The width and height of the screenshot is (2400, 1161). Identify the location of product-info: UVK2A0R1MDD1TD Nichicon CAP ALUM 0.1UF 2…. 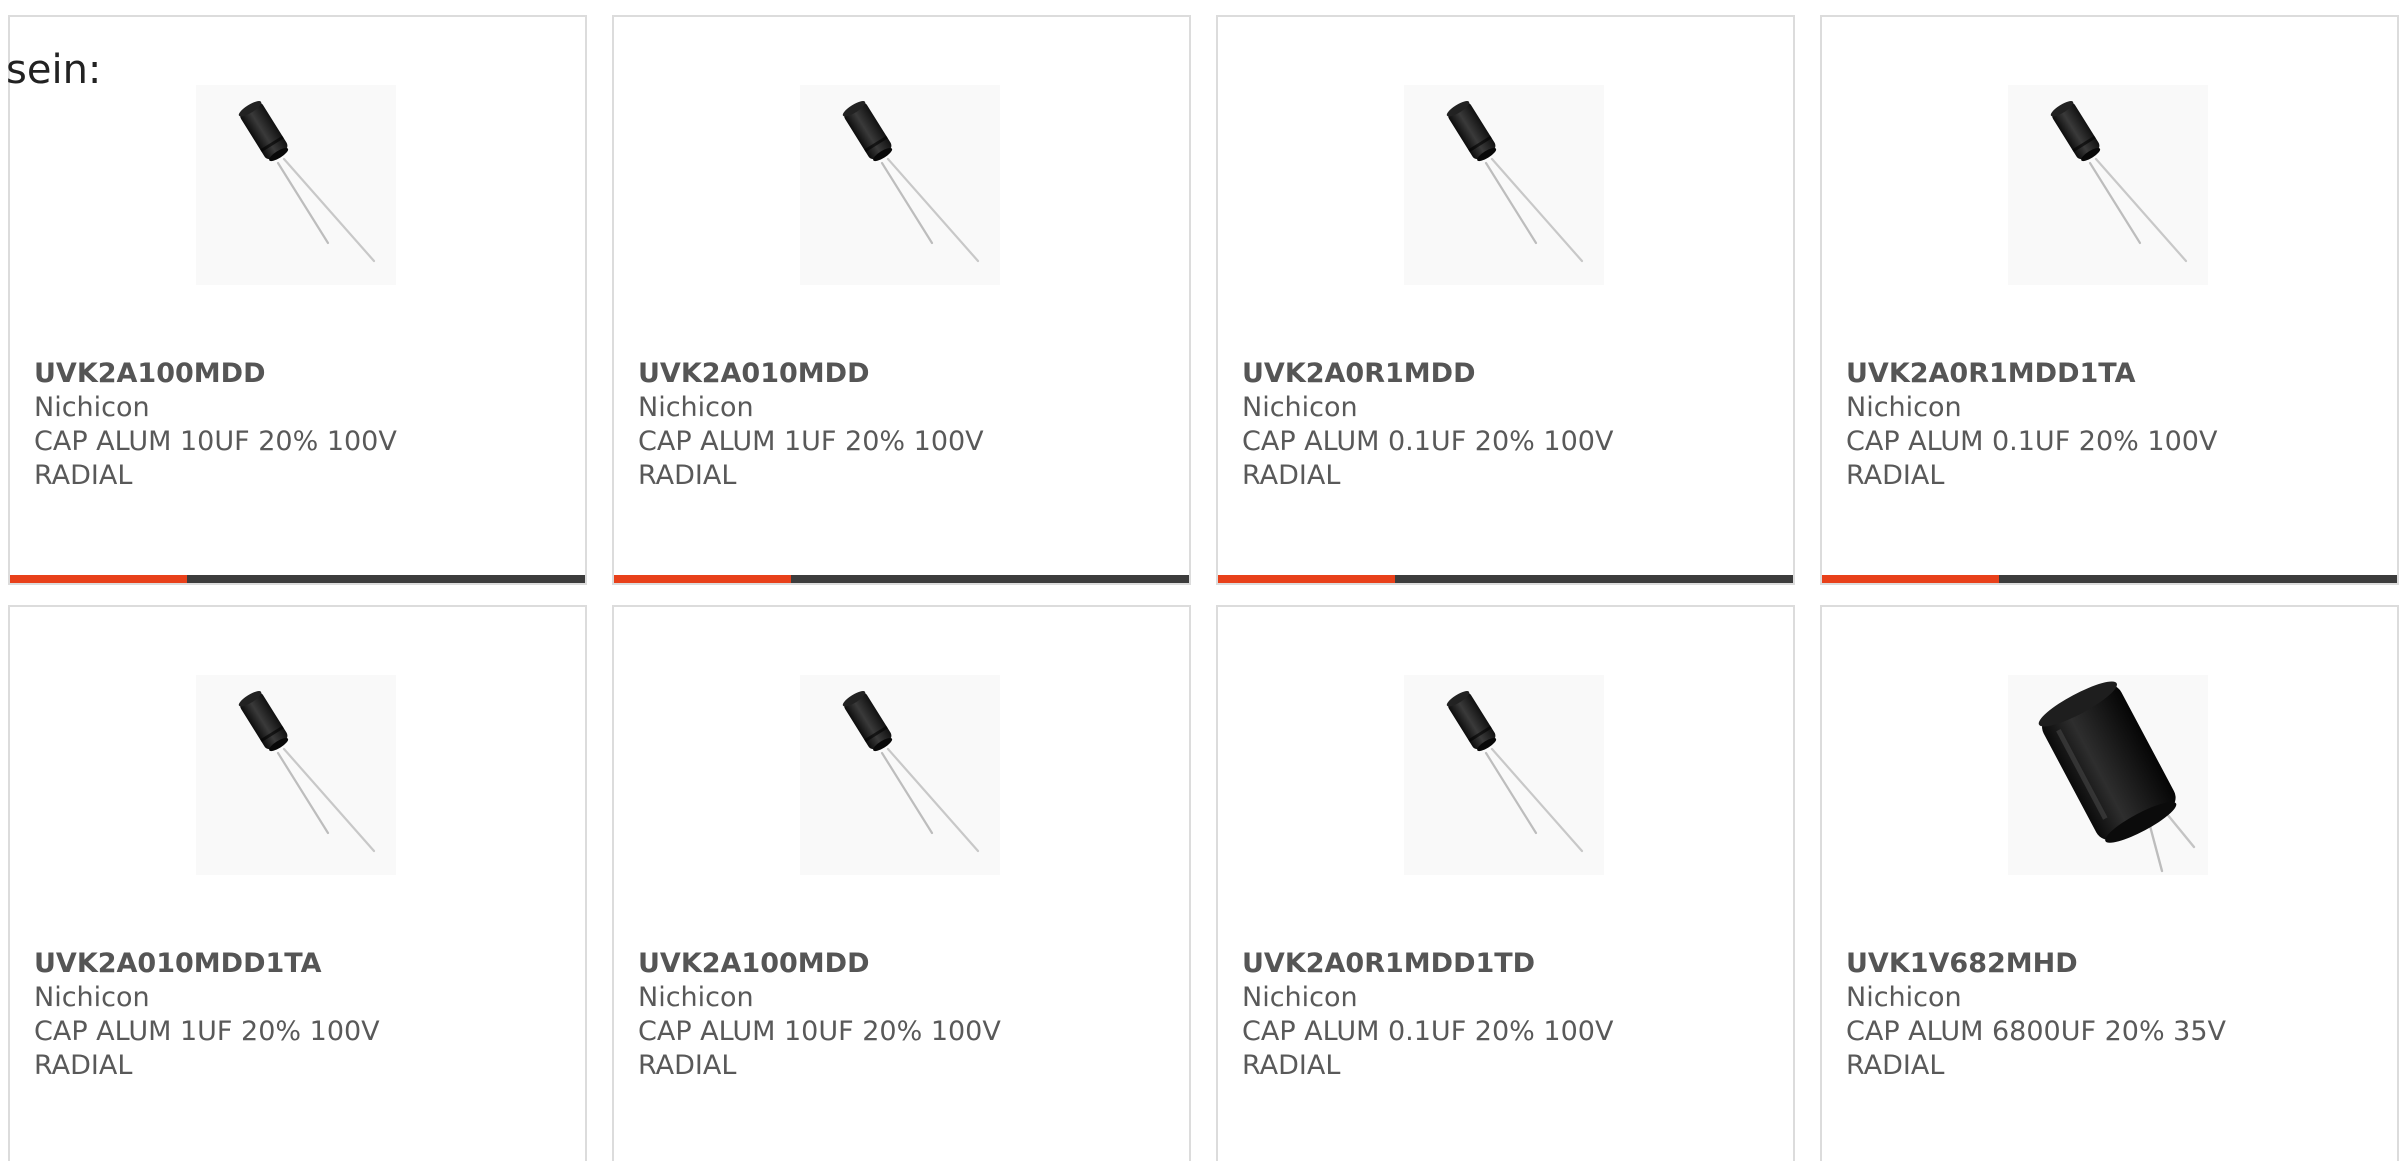
(1505, 1015).